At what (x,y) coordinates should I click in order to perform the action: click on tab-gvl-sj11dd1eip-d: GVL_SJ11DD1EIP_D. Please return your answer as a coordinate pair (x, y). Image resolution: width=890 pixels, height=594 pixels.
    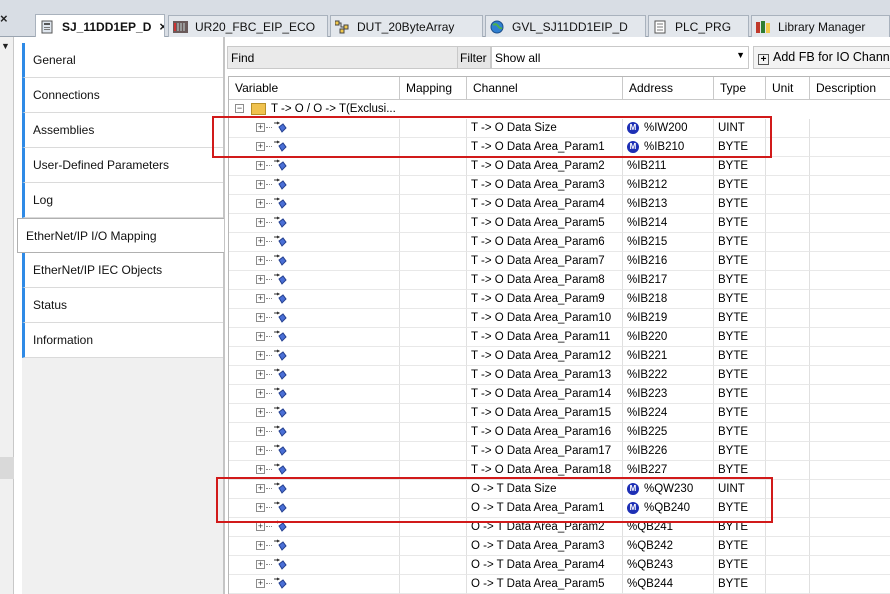
    Looking at the image, I should click on (565, 26).